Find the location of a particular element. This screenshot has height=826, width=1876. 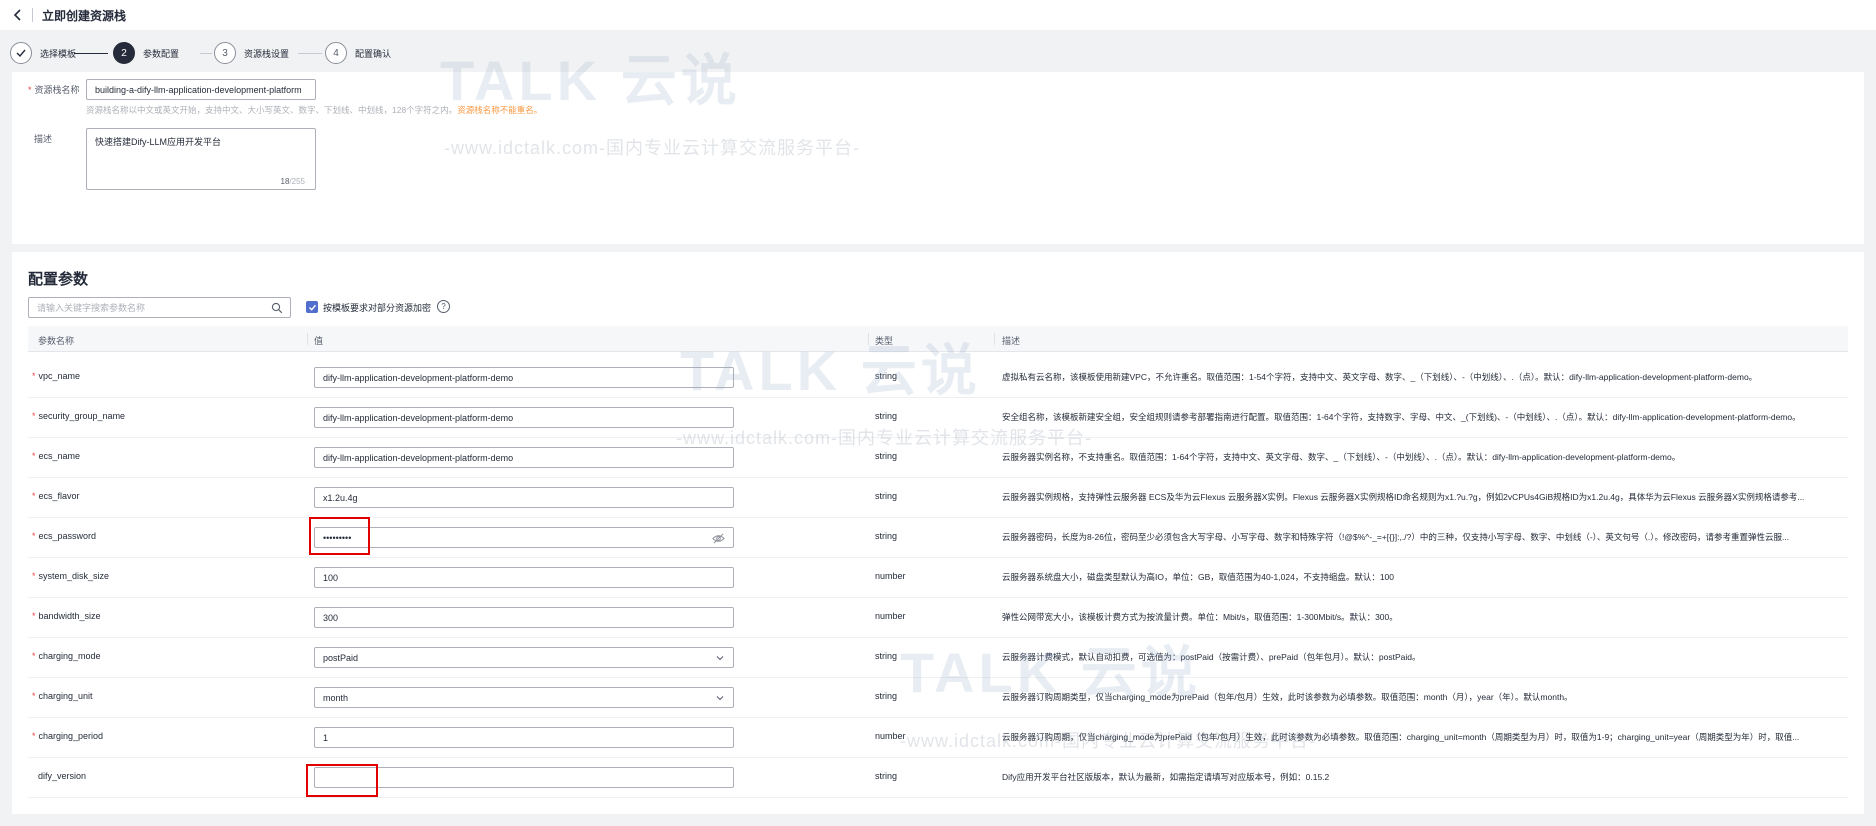

column-header-name: 参数名称 is located at coordinates (56, 341).